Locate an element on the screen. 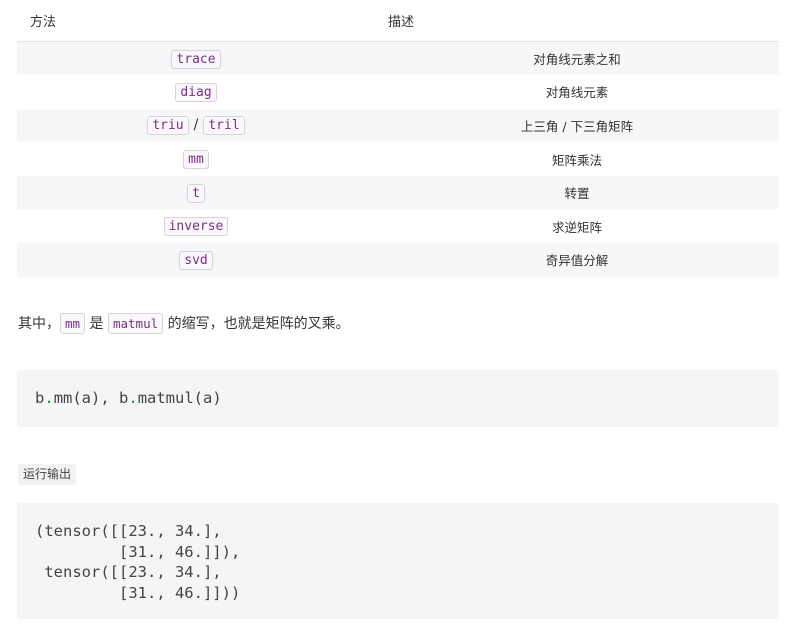  method-cell: trace is located at coordinates (196, 59).